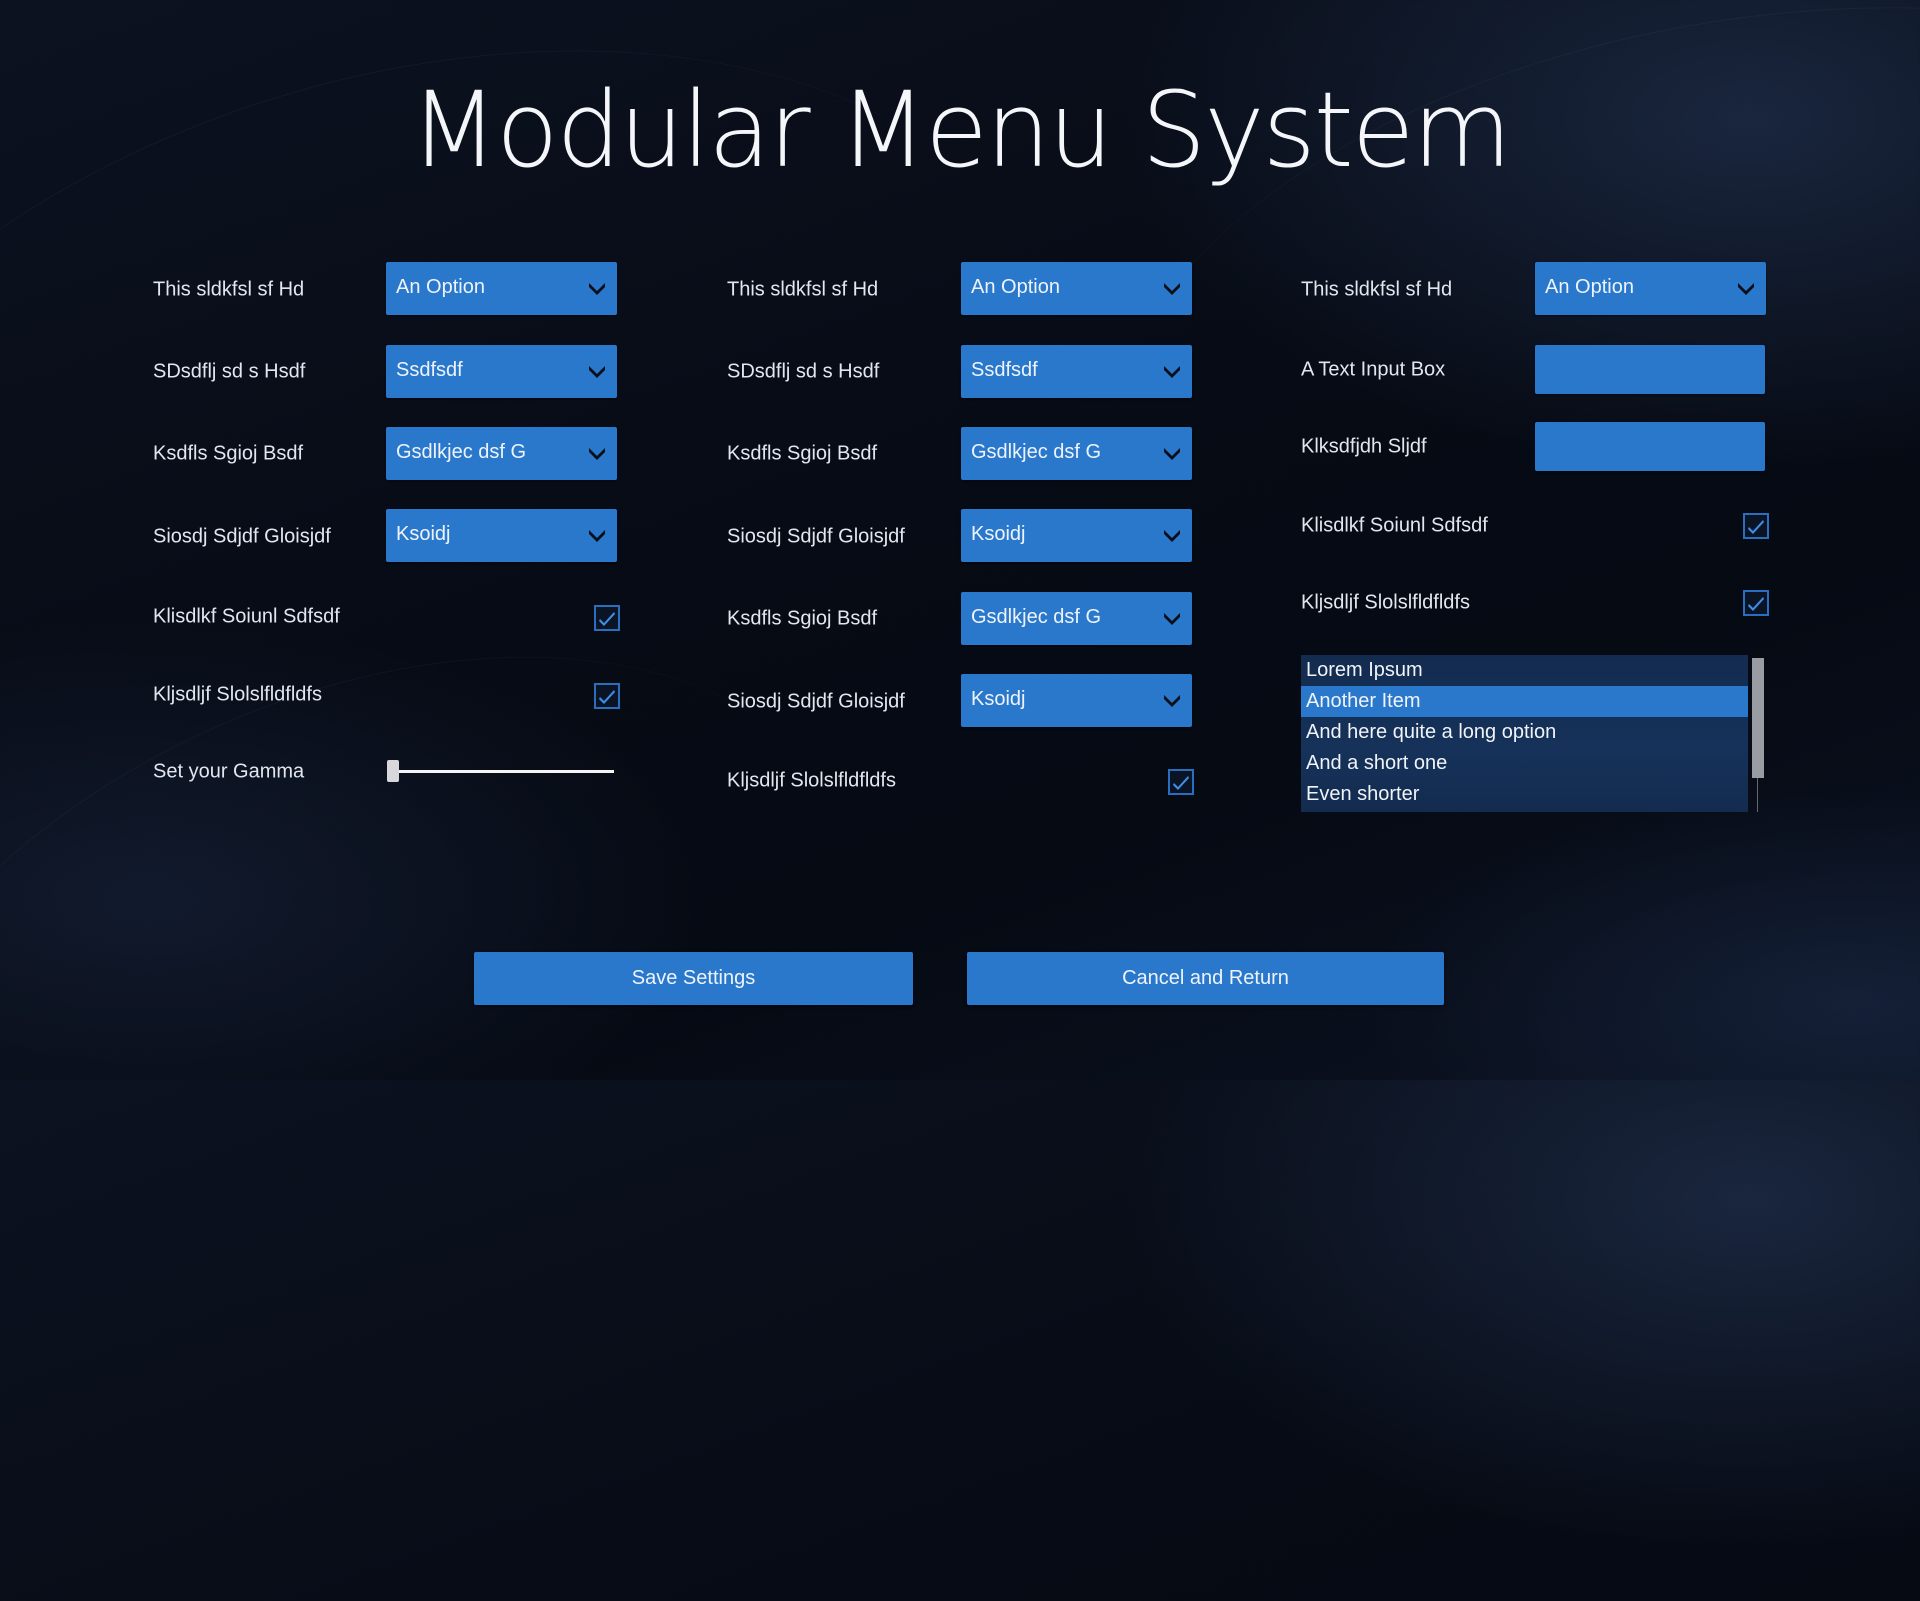  What do you see at coordinates (961, 130) in the screenshot?
I see `page-title: Modular Menu System` at bounding box center [961, 130].